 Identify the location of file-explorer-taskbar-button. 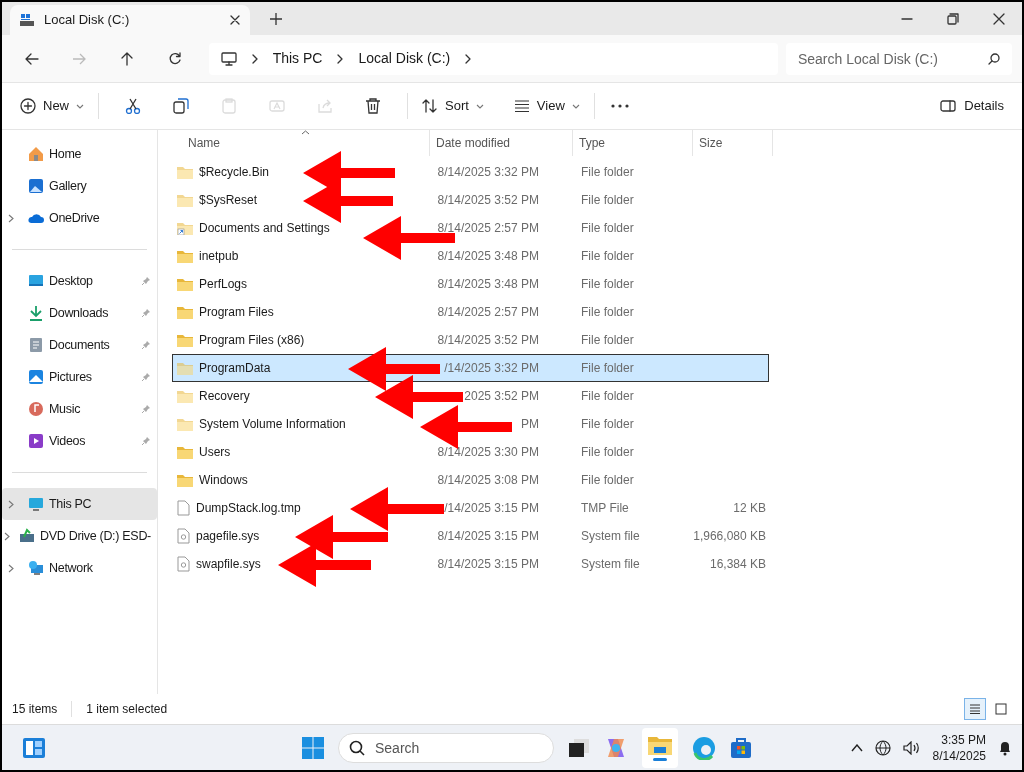
(660, 747).